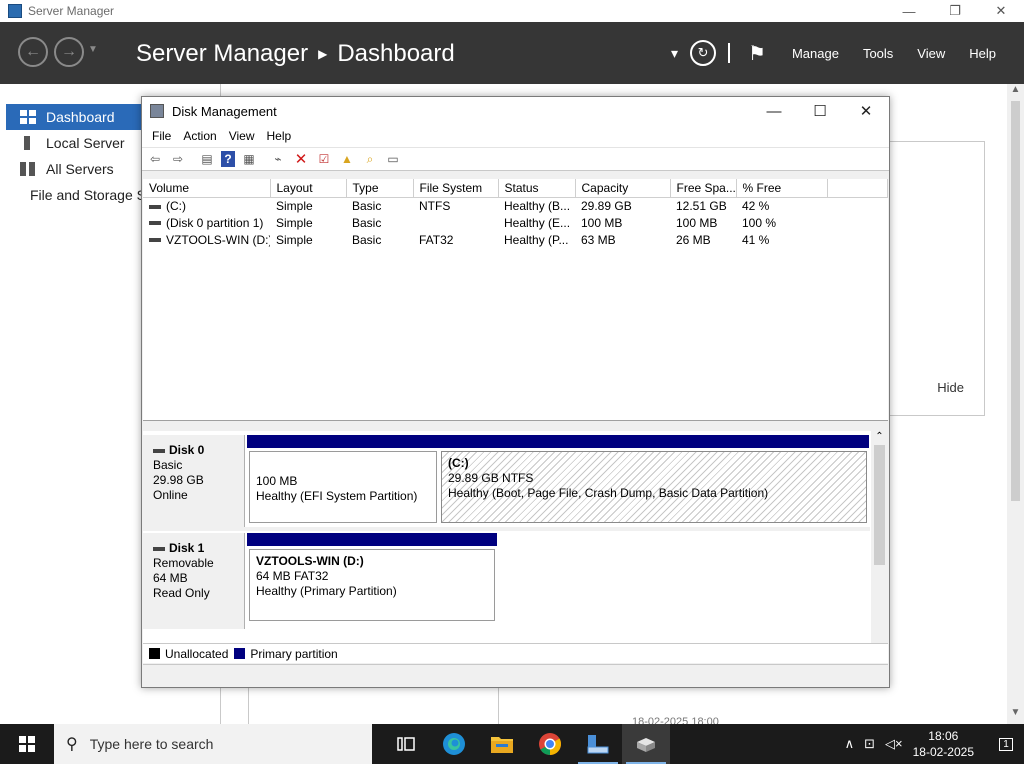  What do you see at coordinates (456, 188) in the screenshot?
I see `column-header-file-system: File System` at bounding box center [456, 188].